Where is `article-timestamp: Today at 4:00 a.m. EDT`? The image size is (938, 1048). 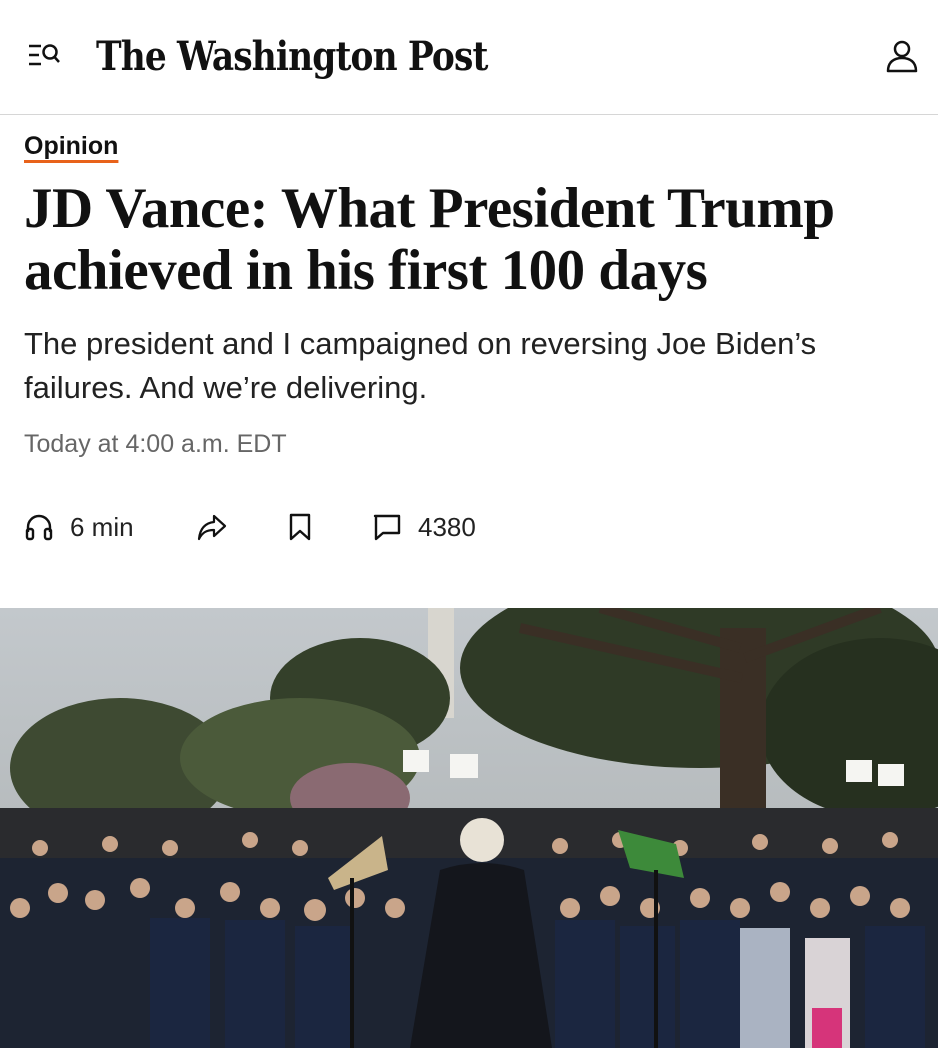 article-timestamp: Today at 4:00 a.m. EDT is located at coordinates (155, 444).